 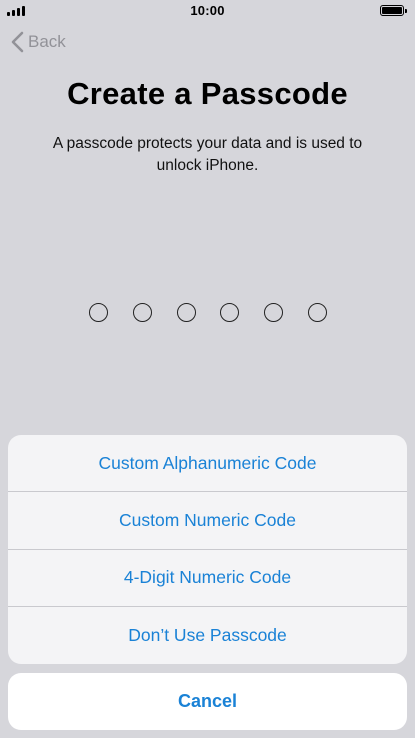 I want to click on status-bar: 10:00, so click(x=207, y=11).